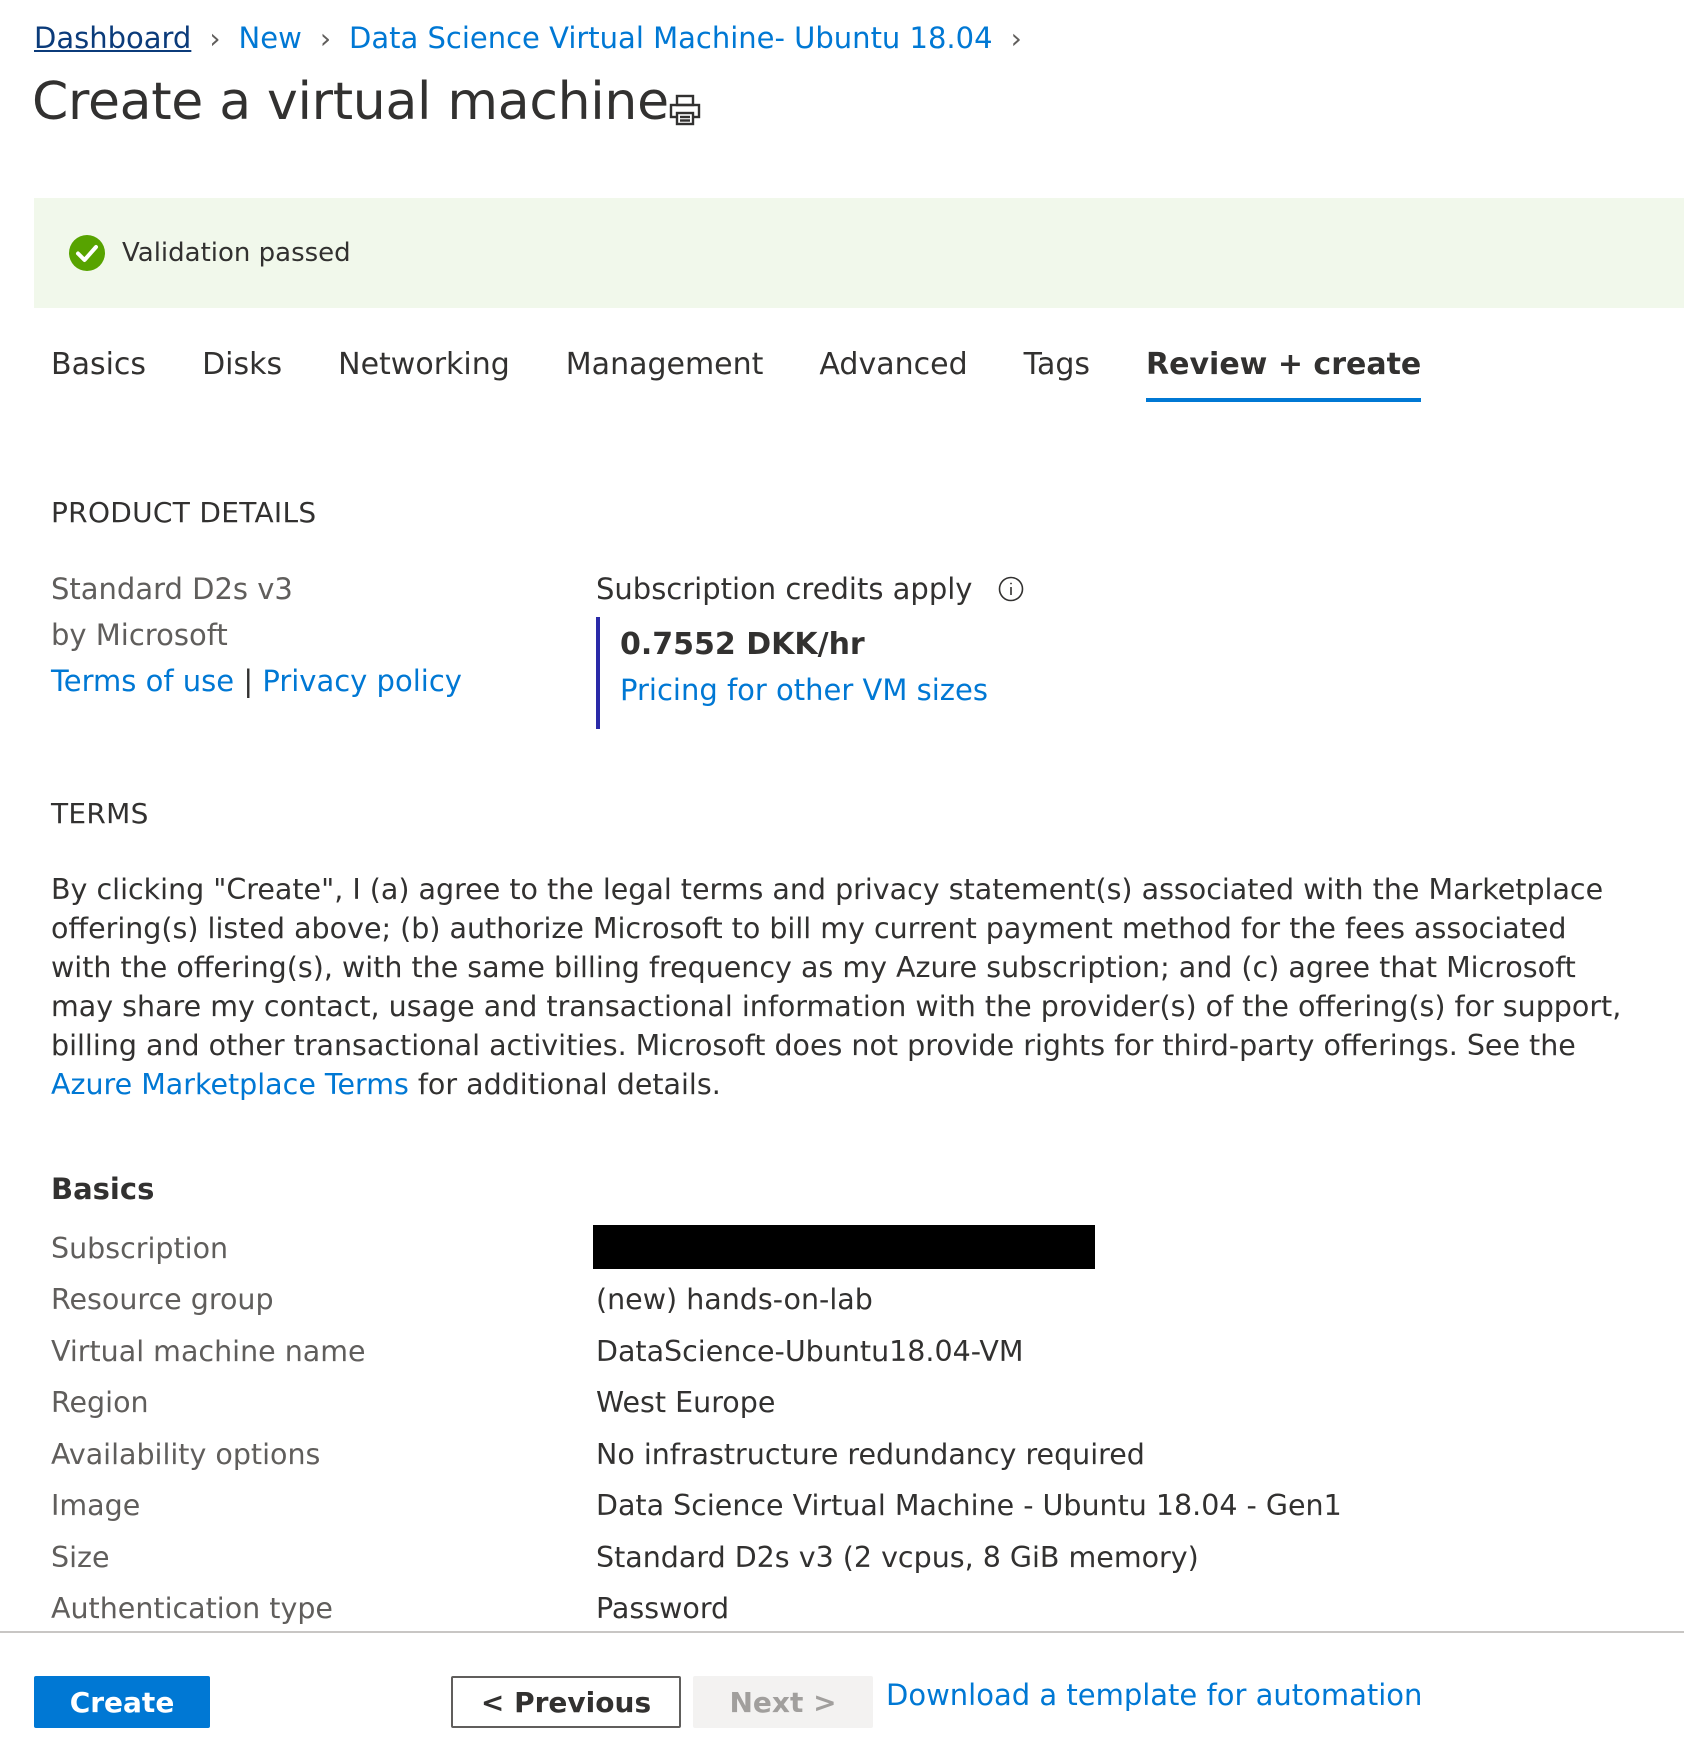 Image resolution: width=1684 pixels, height=1764 pixels. What do you see at coordinates (665, 371) in the screenshot?
I see `tab-management: Management` at bounding box center [665, 371].